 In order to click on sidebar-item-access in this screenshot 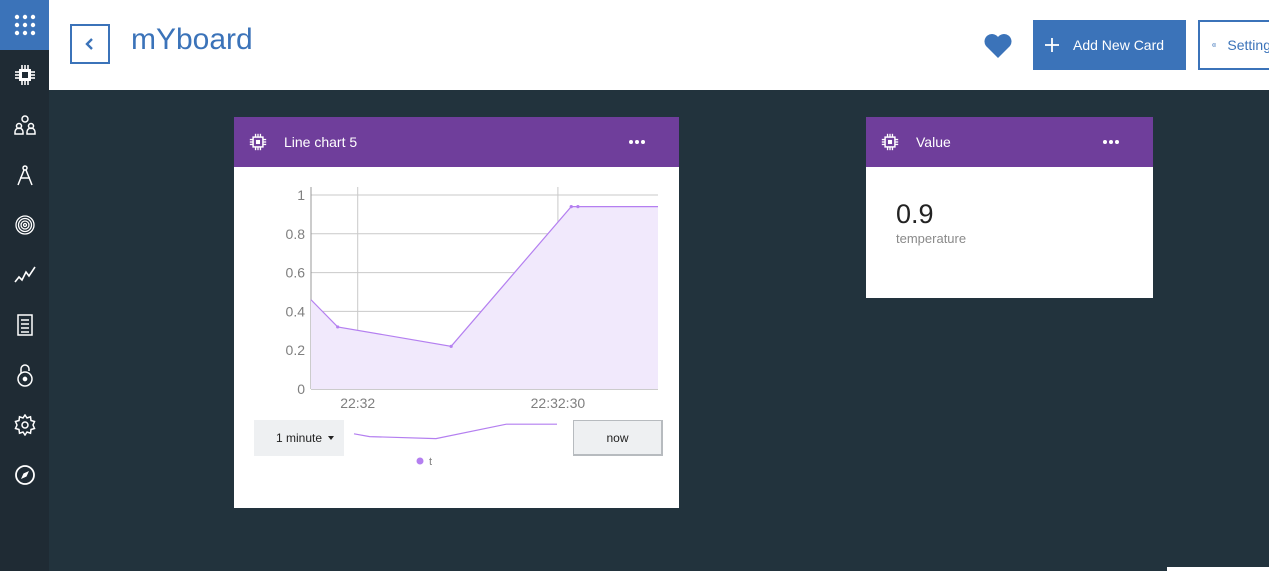, I will do `click(24, 375)`.